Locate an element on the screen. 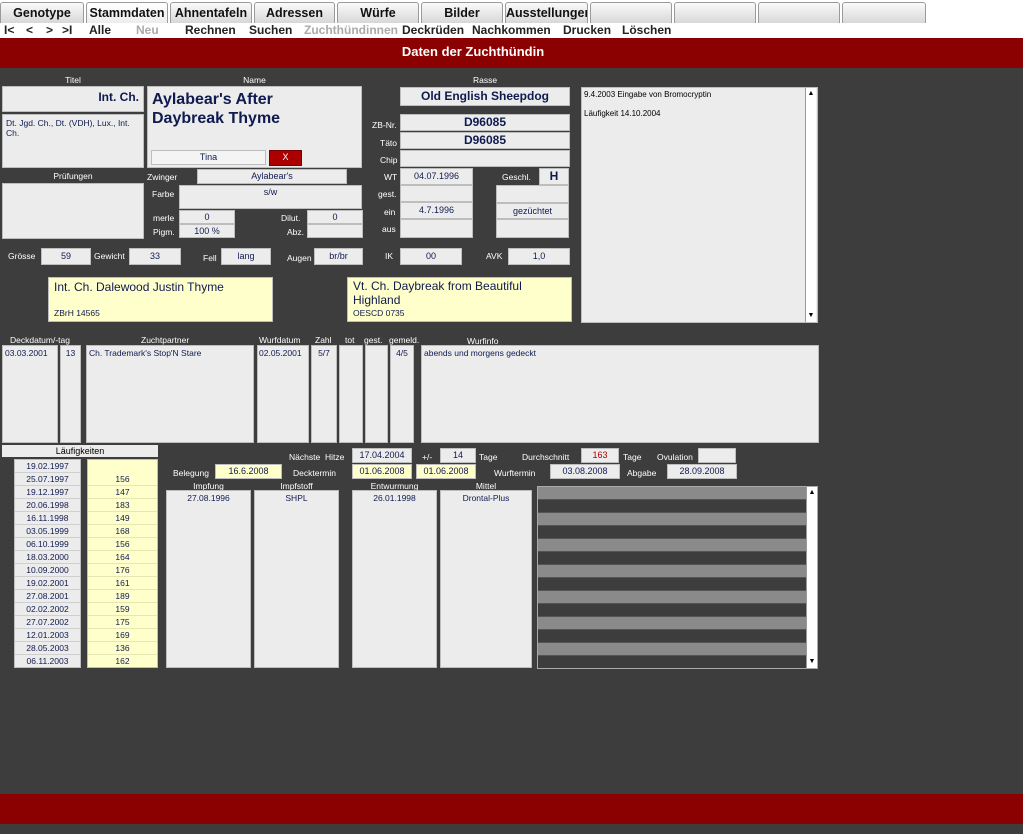 The image size is (1023, 834). titel-field: Int. Ch. is located at coordinates (73, 99).